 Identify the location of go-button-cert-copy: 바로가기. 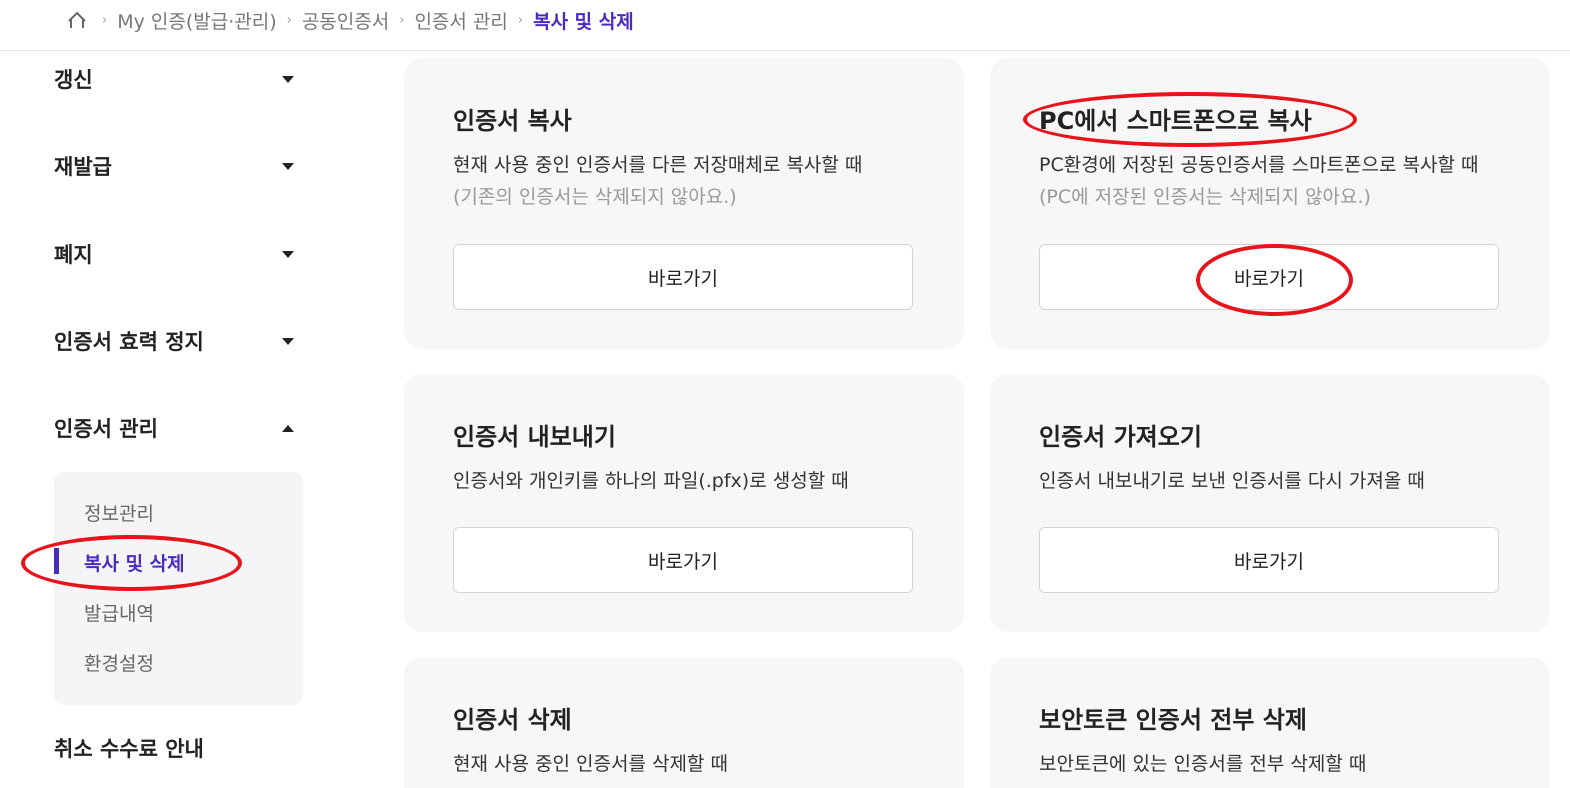
(683, 277).